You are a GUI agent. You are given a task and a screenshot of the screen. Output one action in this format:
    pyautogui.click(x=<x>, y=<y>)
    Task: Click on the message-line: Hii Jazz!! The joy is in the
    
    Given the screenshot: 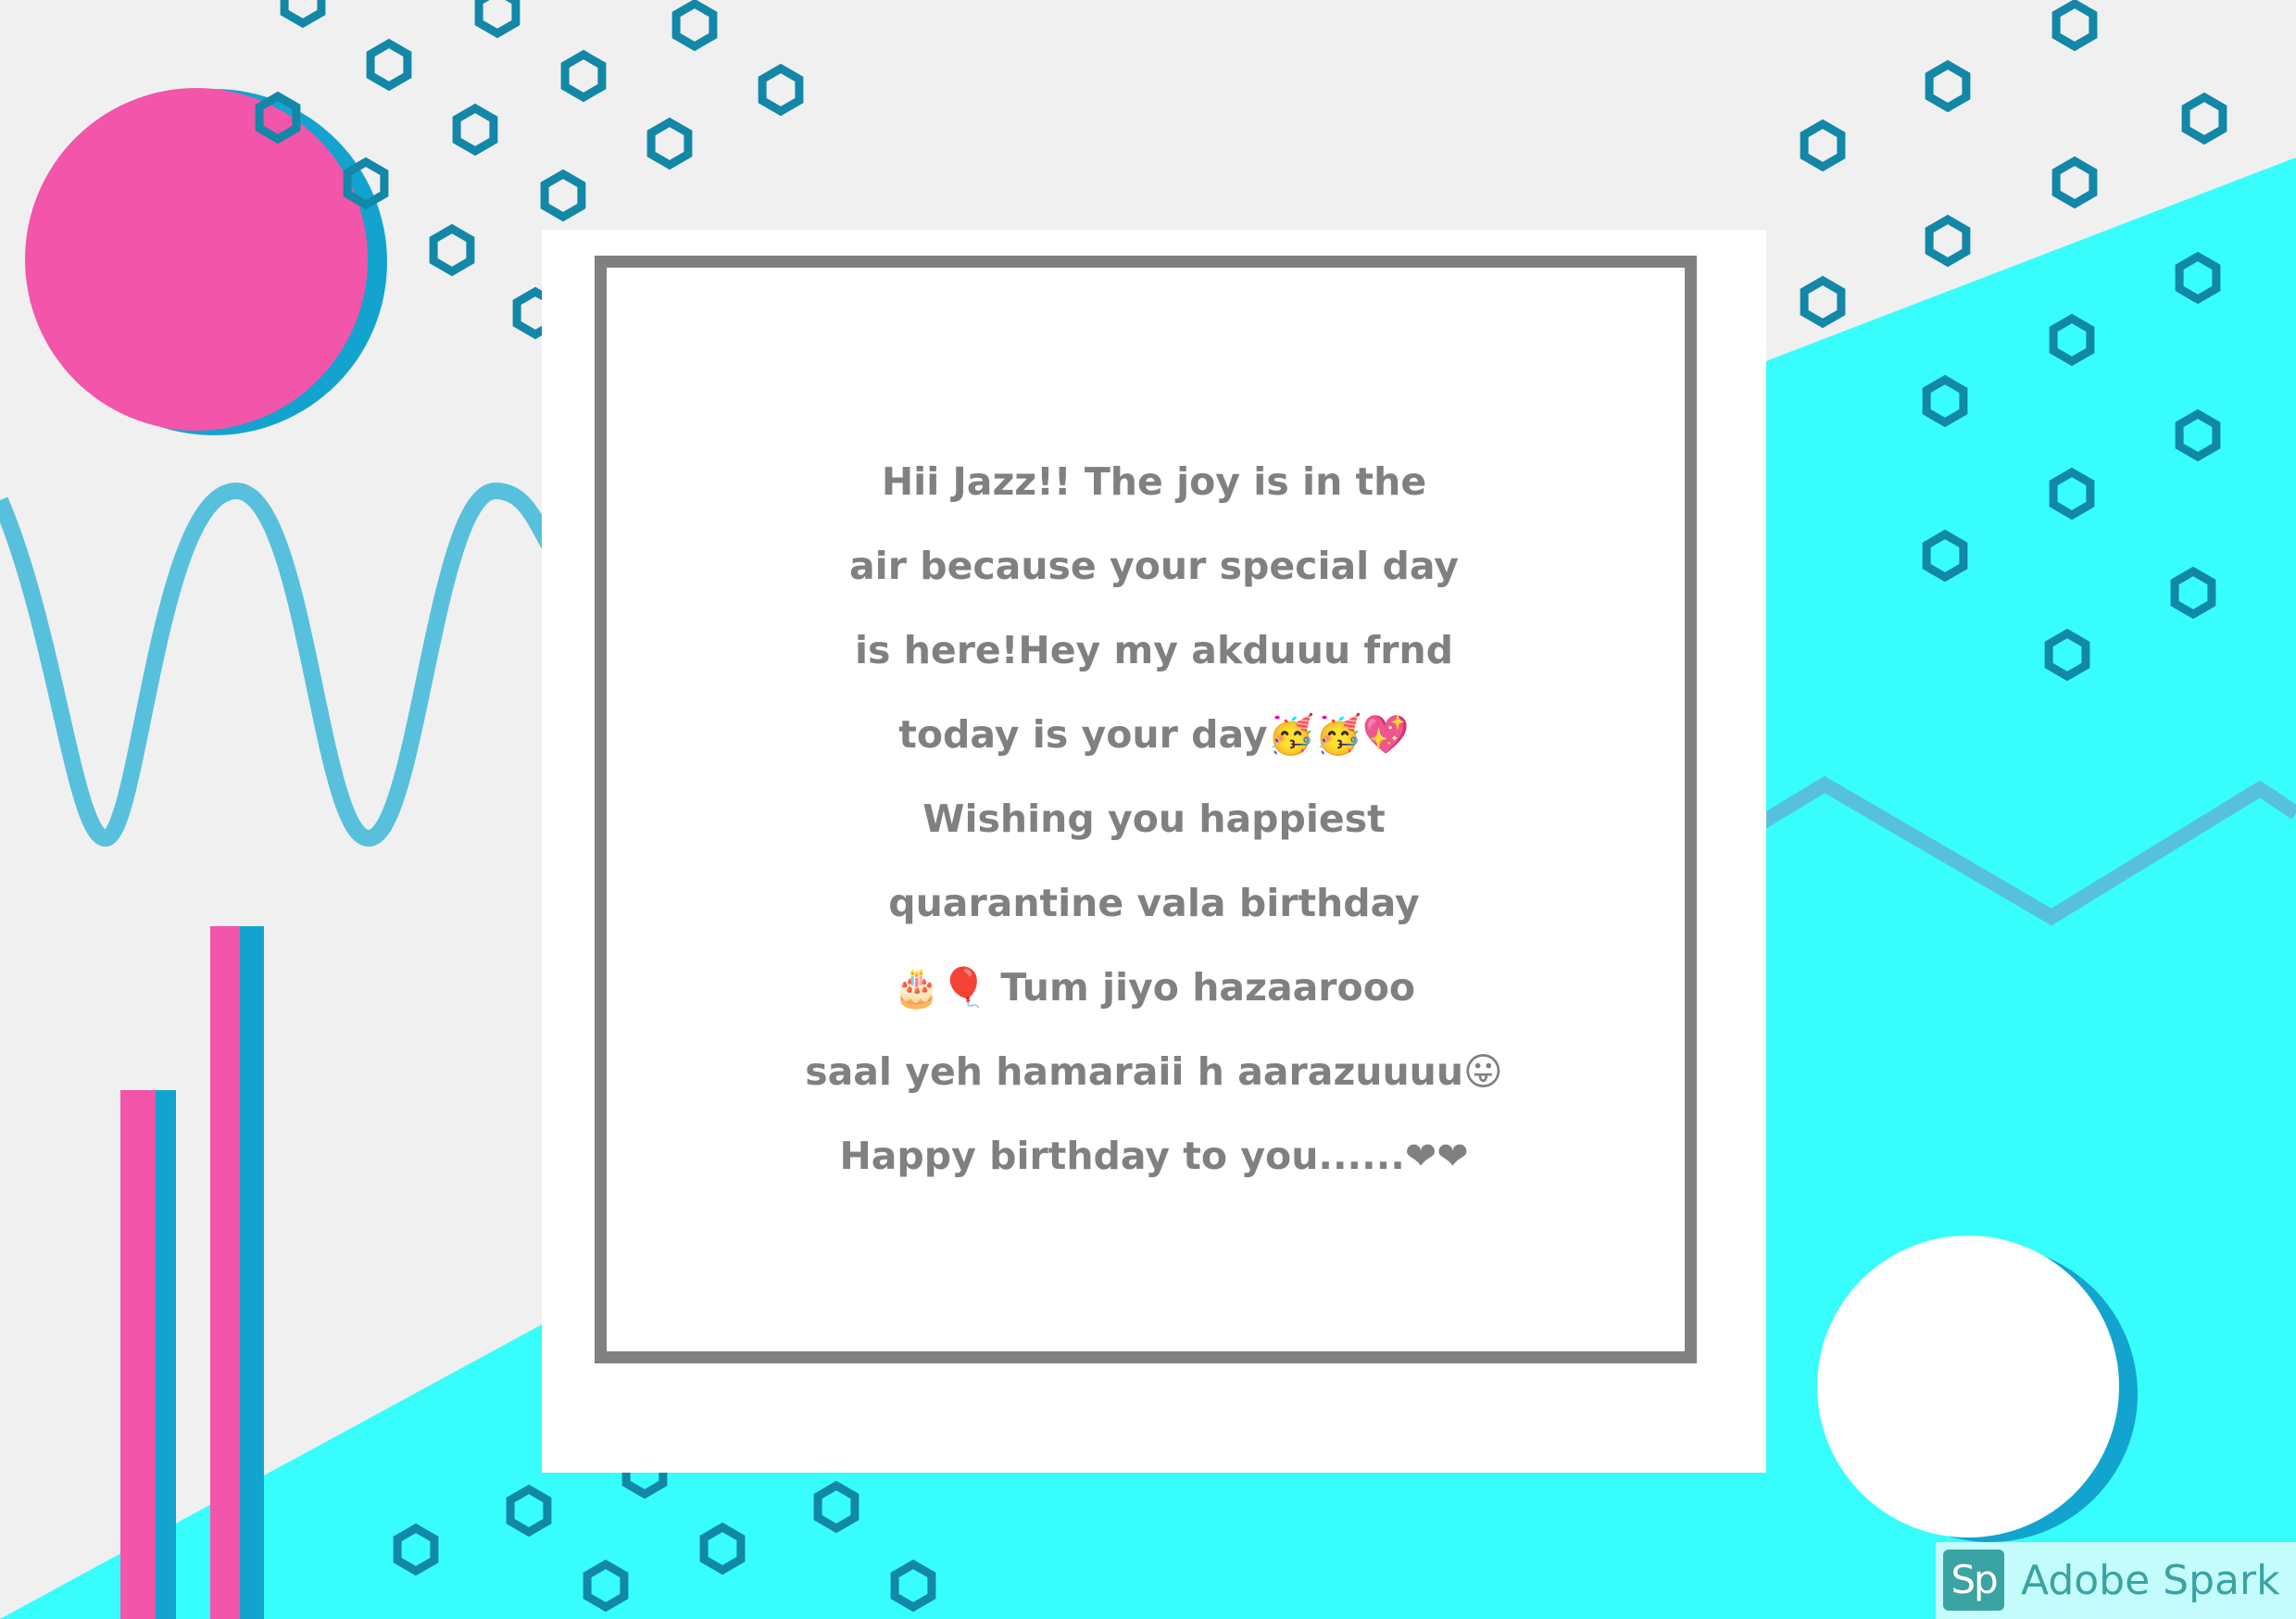 What is the action you would take?
    pyautogui.click(x=1154, y=481)
    